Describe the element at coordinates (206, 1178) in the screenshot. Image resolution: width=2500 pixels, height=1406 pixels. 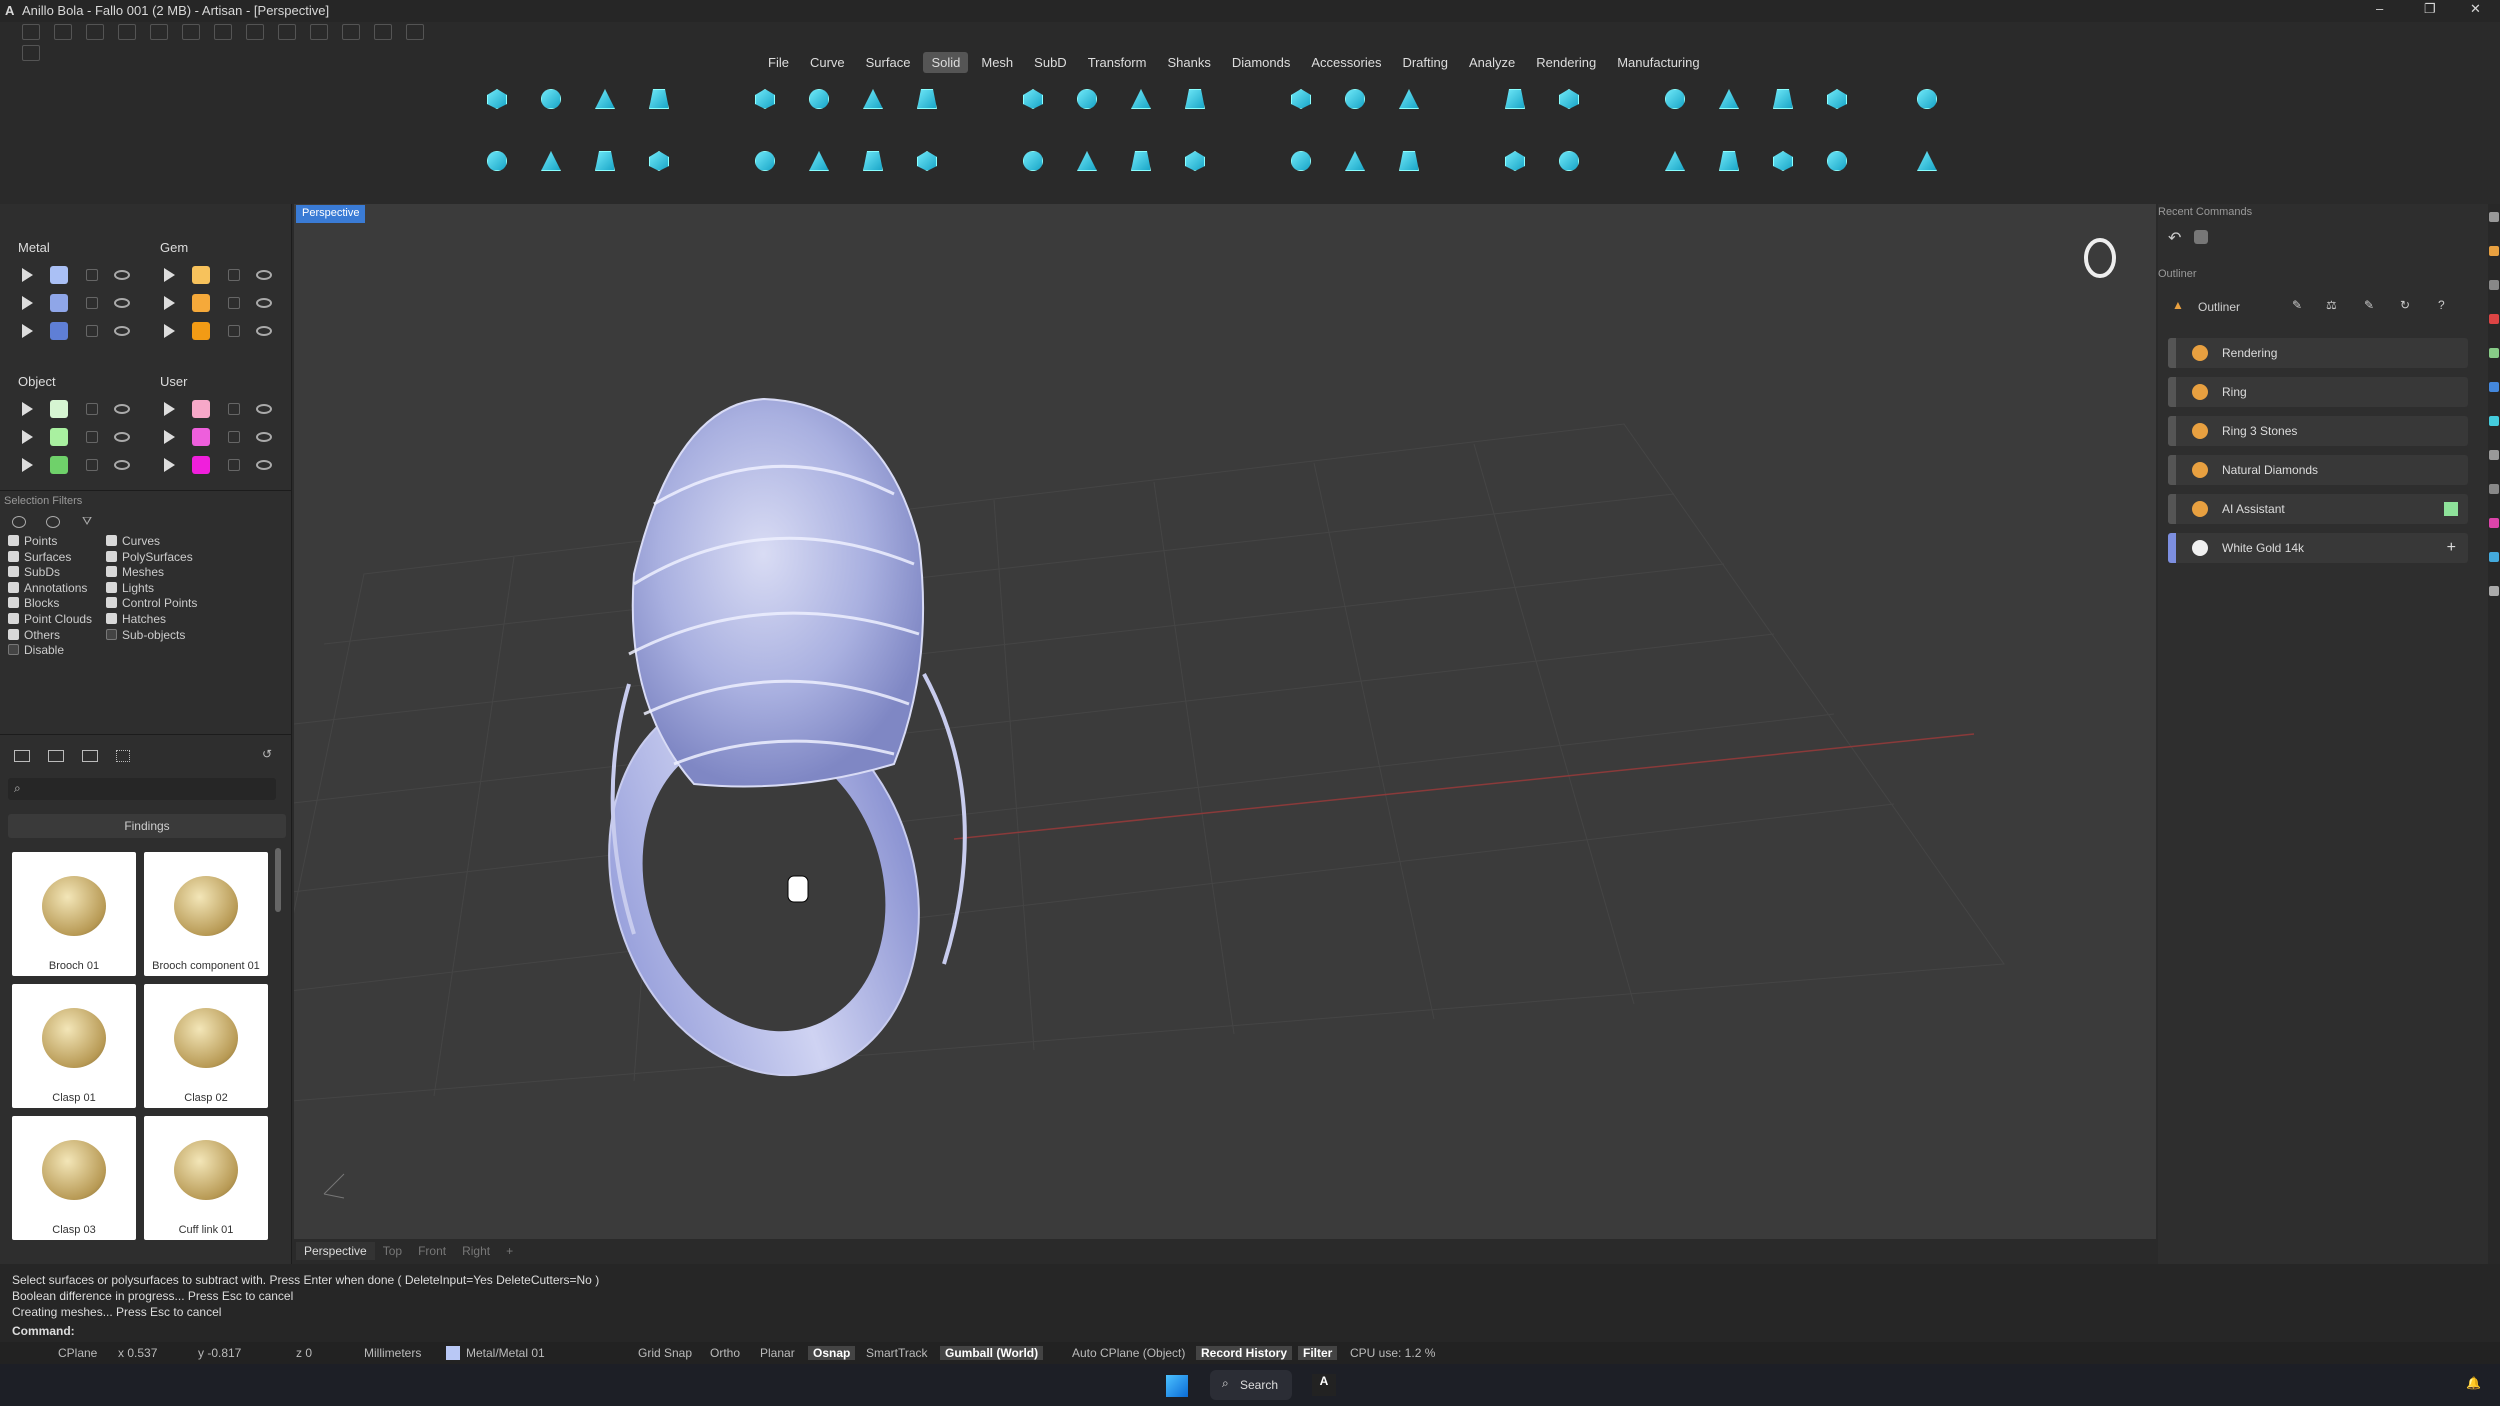
I see `library-card: Cuff link 01` at that location.